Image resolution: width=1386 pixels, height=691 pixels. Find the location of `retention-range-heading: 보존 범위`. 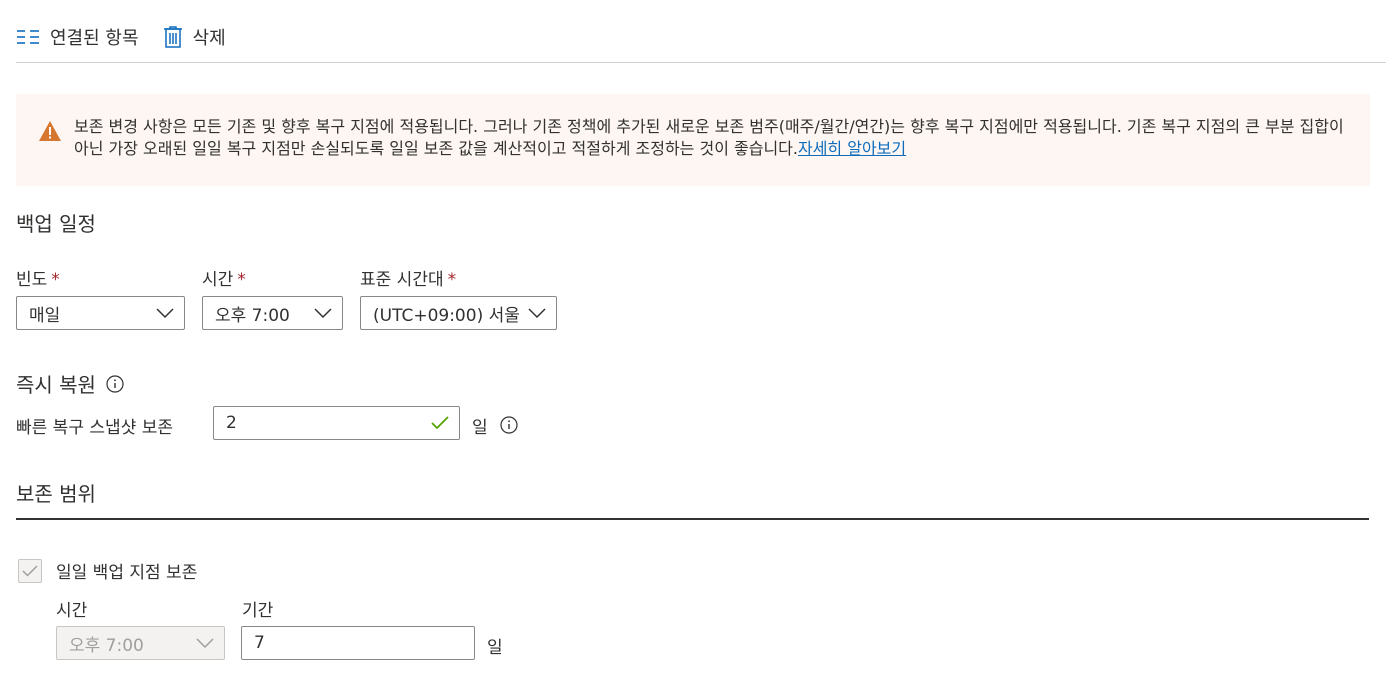

retention-range-heading: 보존 범위 is located at coordinates (56, 494).